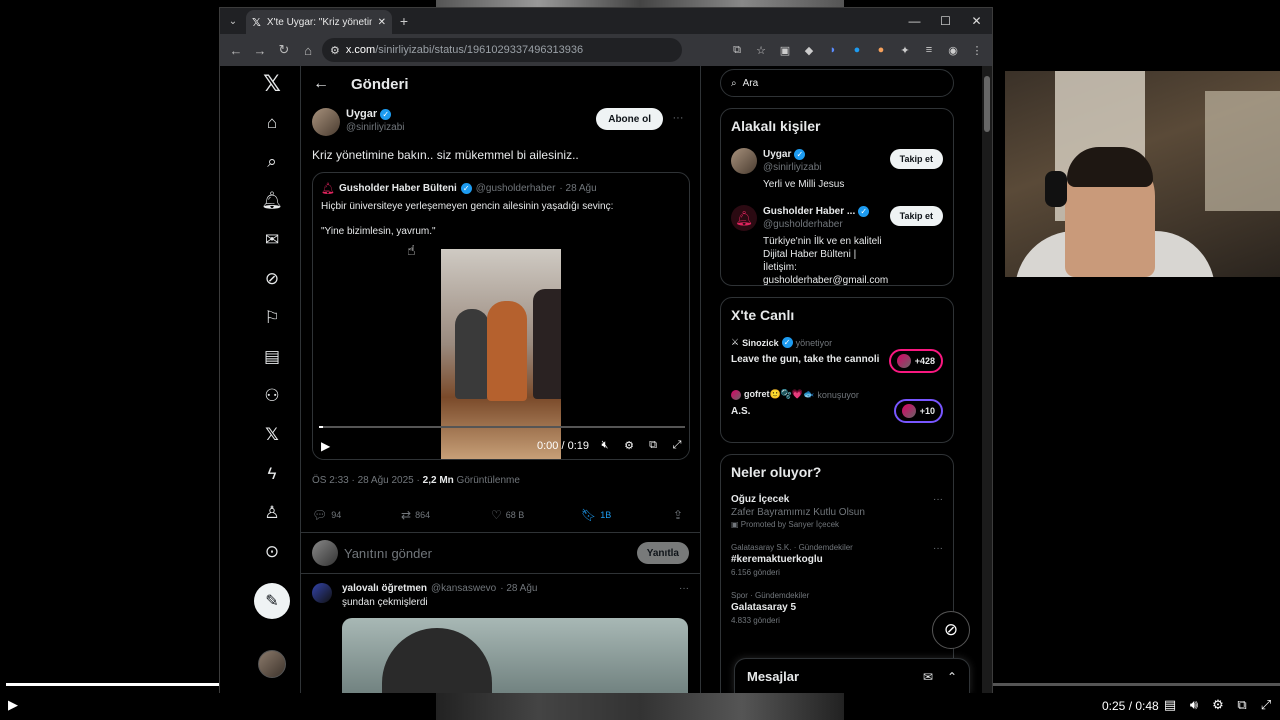  I want to click on search-input: Ara, so click(751, 83).